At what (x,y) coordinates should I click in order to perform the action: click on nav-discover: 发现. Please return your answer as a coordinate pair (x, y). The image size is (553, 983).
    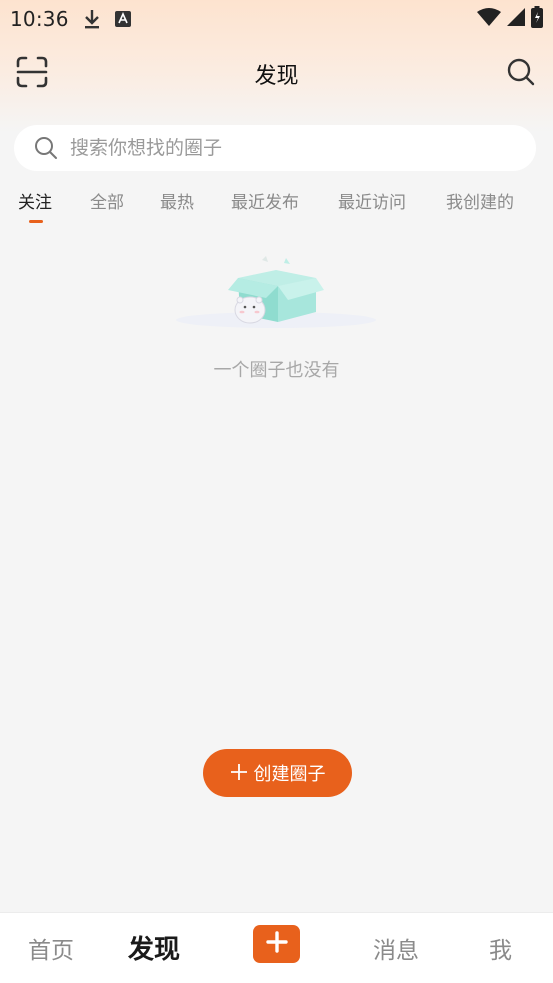
    Looking at the image, I should click on (154, 947).